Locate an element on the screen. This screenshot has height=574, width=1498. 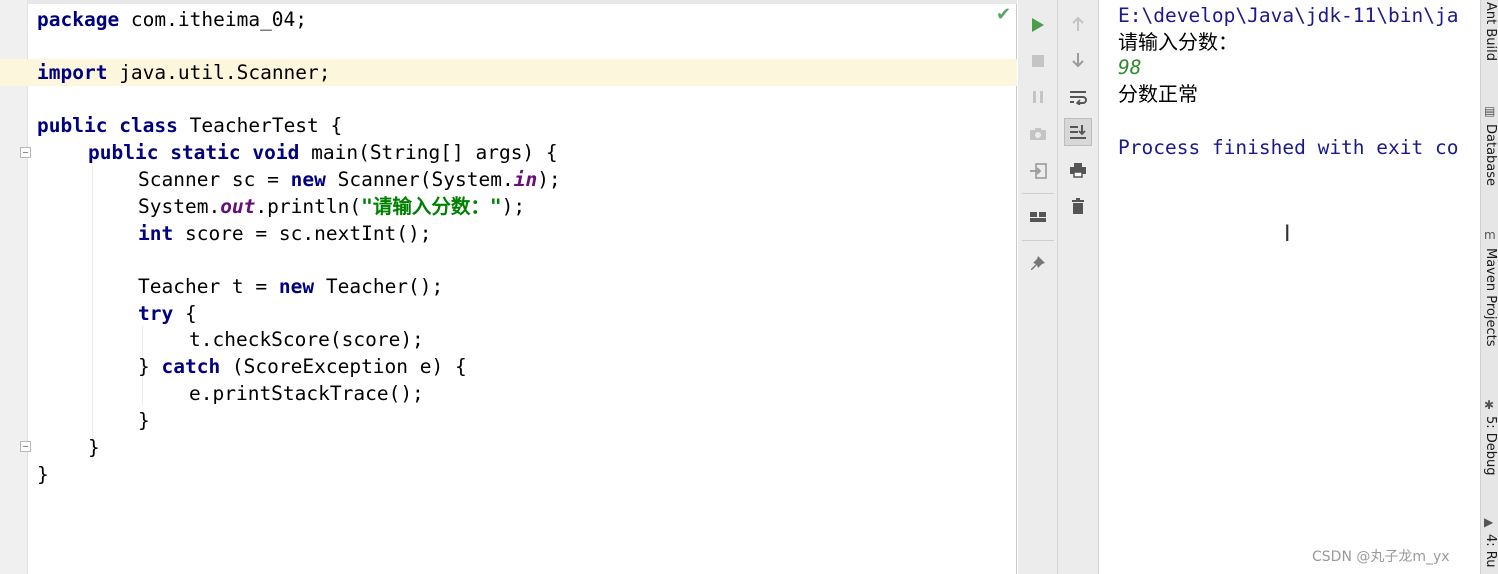
code-text: .println( is located at coordinates (308, 206).